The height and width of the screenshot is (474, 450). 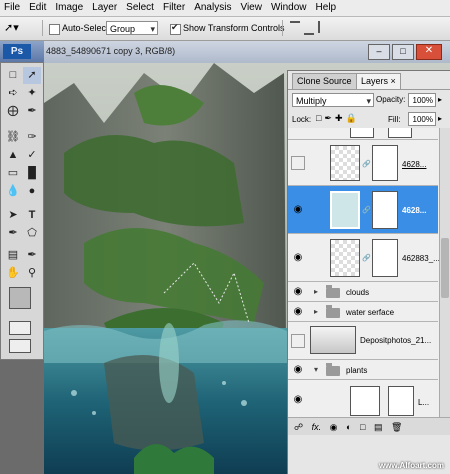 I want to click on layer-row-top-partial, so click(x=363, y=134).